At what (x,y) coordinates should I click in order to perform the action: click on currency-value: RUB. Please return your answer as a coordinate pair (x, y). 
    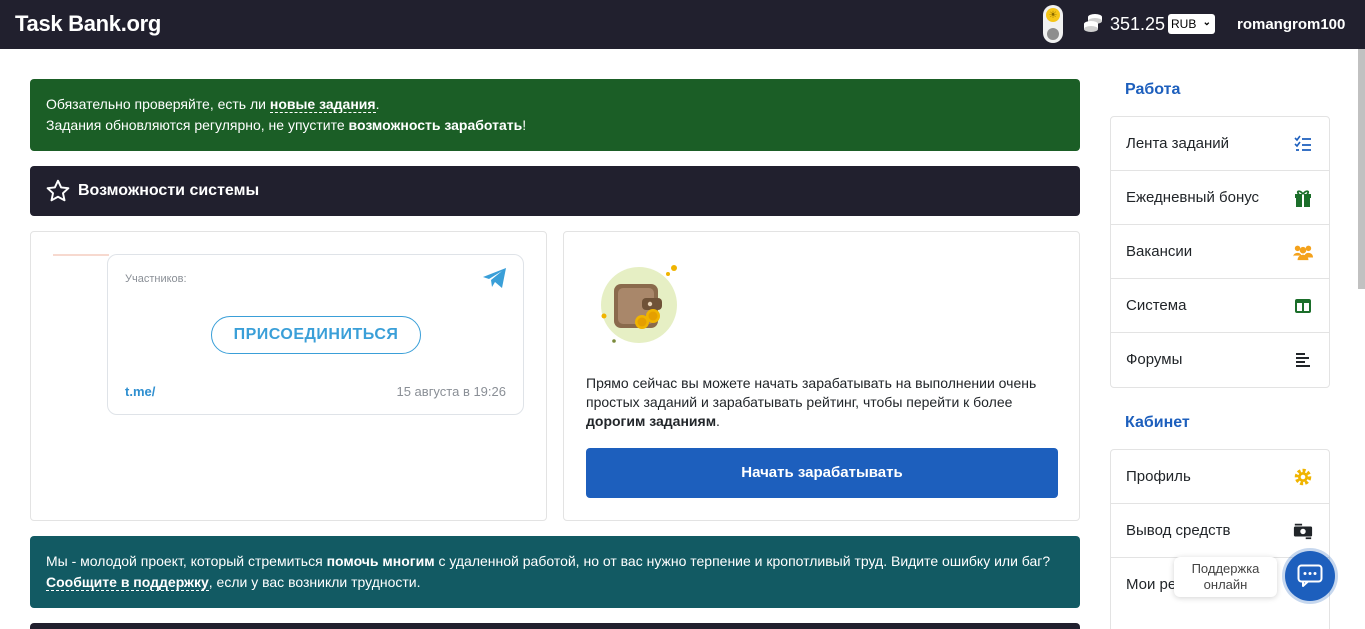
    Looking at the image, I should click on (1184, 24).